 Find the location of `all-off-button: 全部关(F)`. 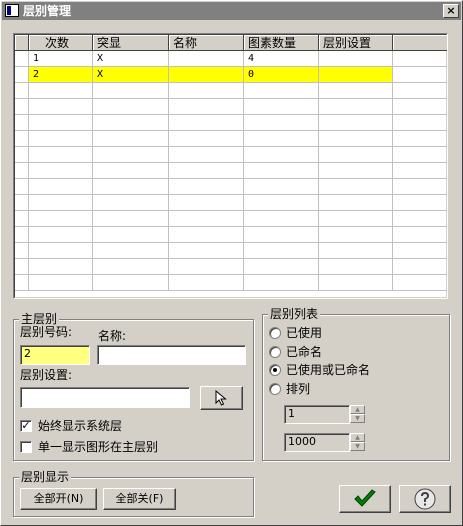

all-off-button: 全部关(F) is located at coordinates (139, 499).